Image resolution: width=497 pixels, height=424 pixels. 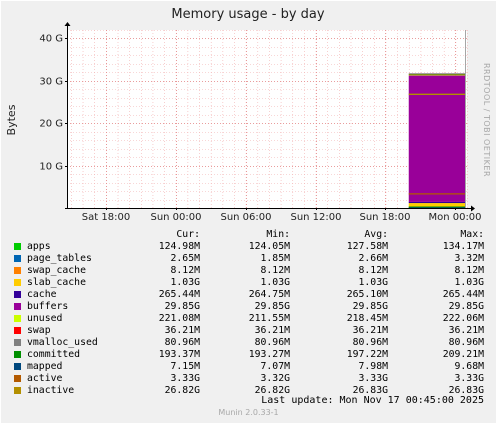 What do you see at coordinates (51, 124) in the screenshot?
I see `y-tick-label: 20 G` at bounding box center [51, 124].